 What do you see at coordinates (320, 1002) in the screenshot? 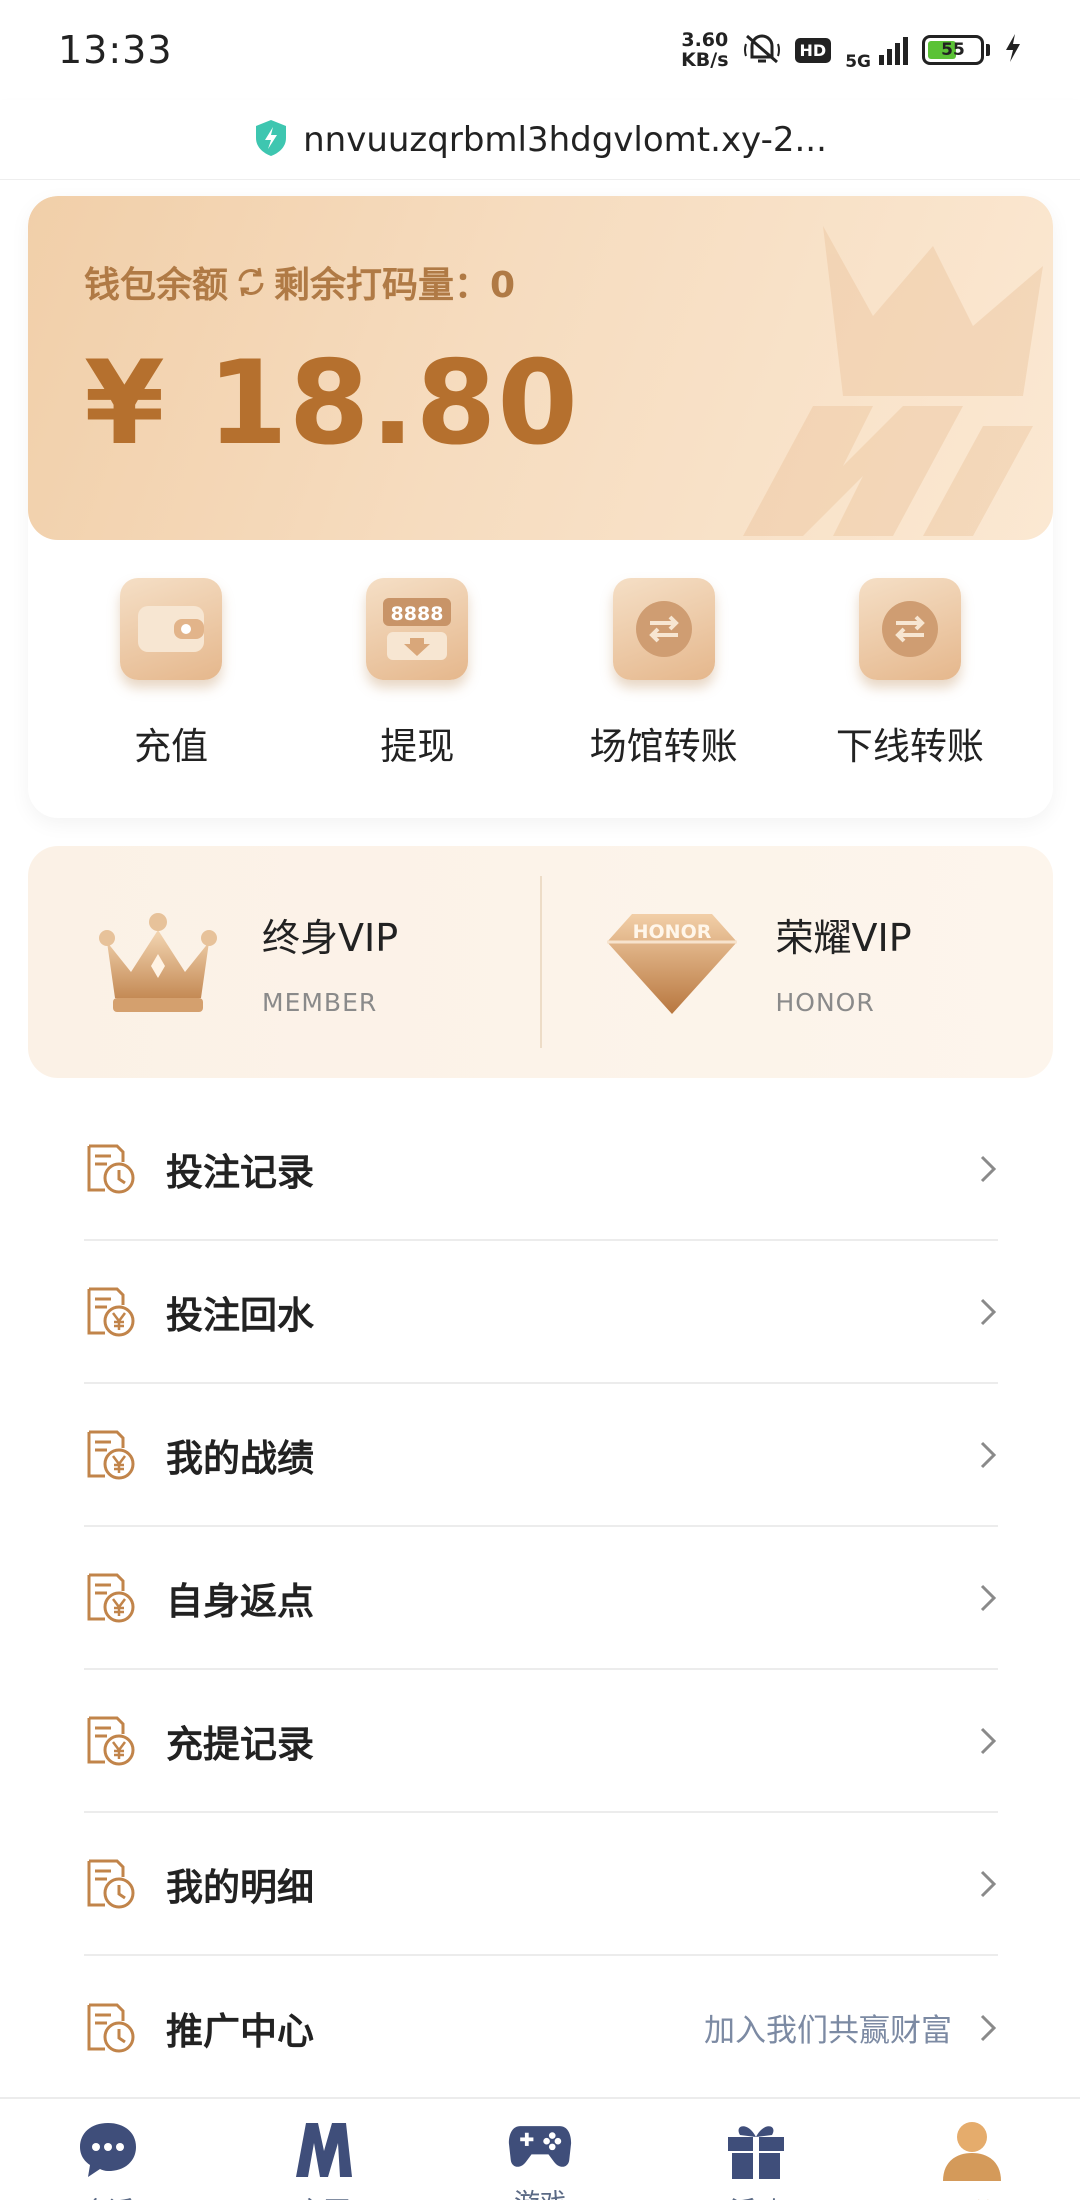
I see `vip-subtitle: MEMBER` at bounding box center [320, 1002].